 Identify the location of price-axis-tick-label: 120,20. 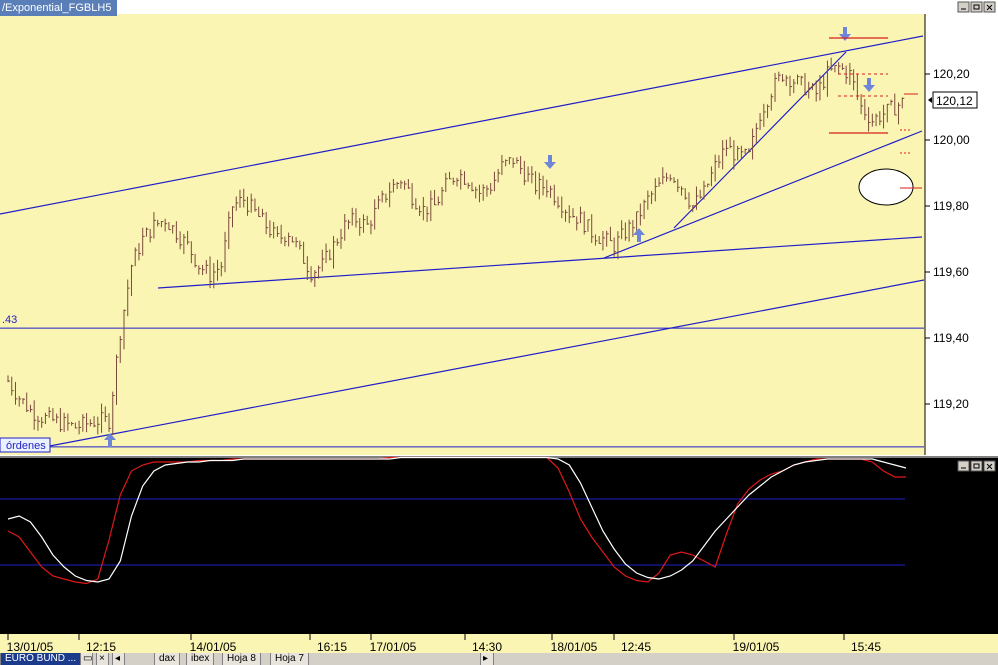
(951, 74).